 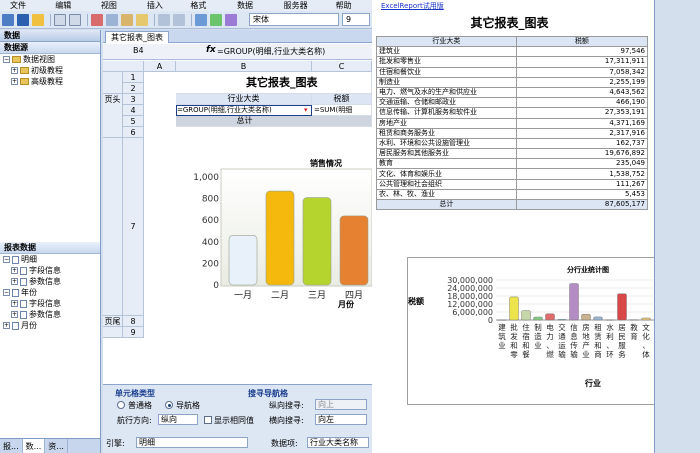 What do you see at coordinates (113, 321) in the screenshot?
I see `band-footer: 页尾` at bounding box center [113, 321].